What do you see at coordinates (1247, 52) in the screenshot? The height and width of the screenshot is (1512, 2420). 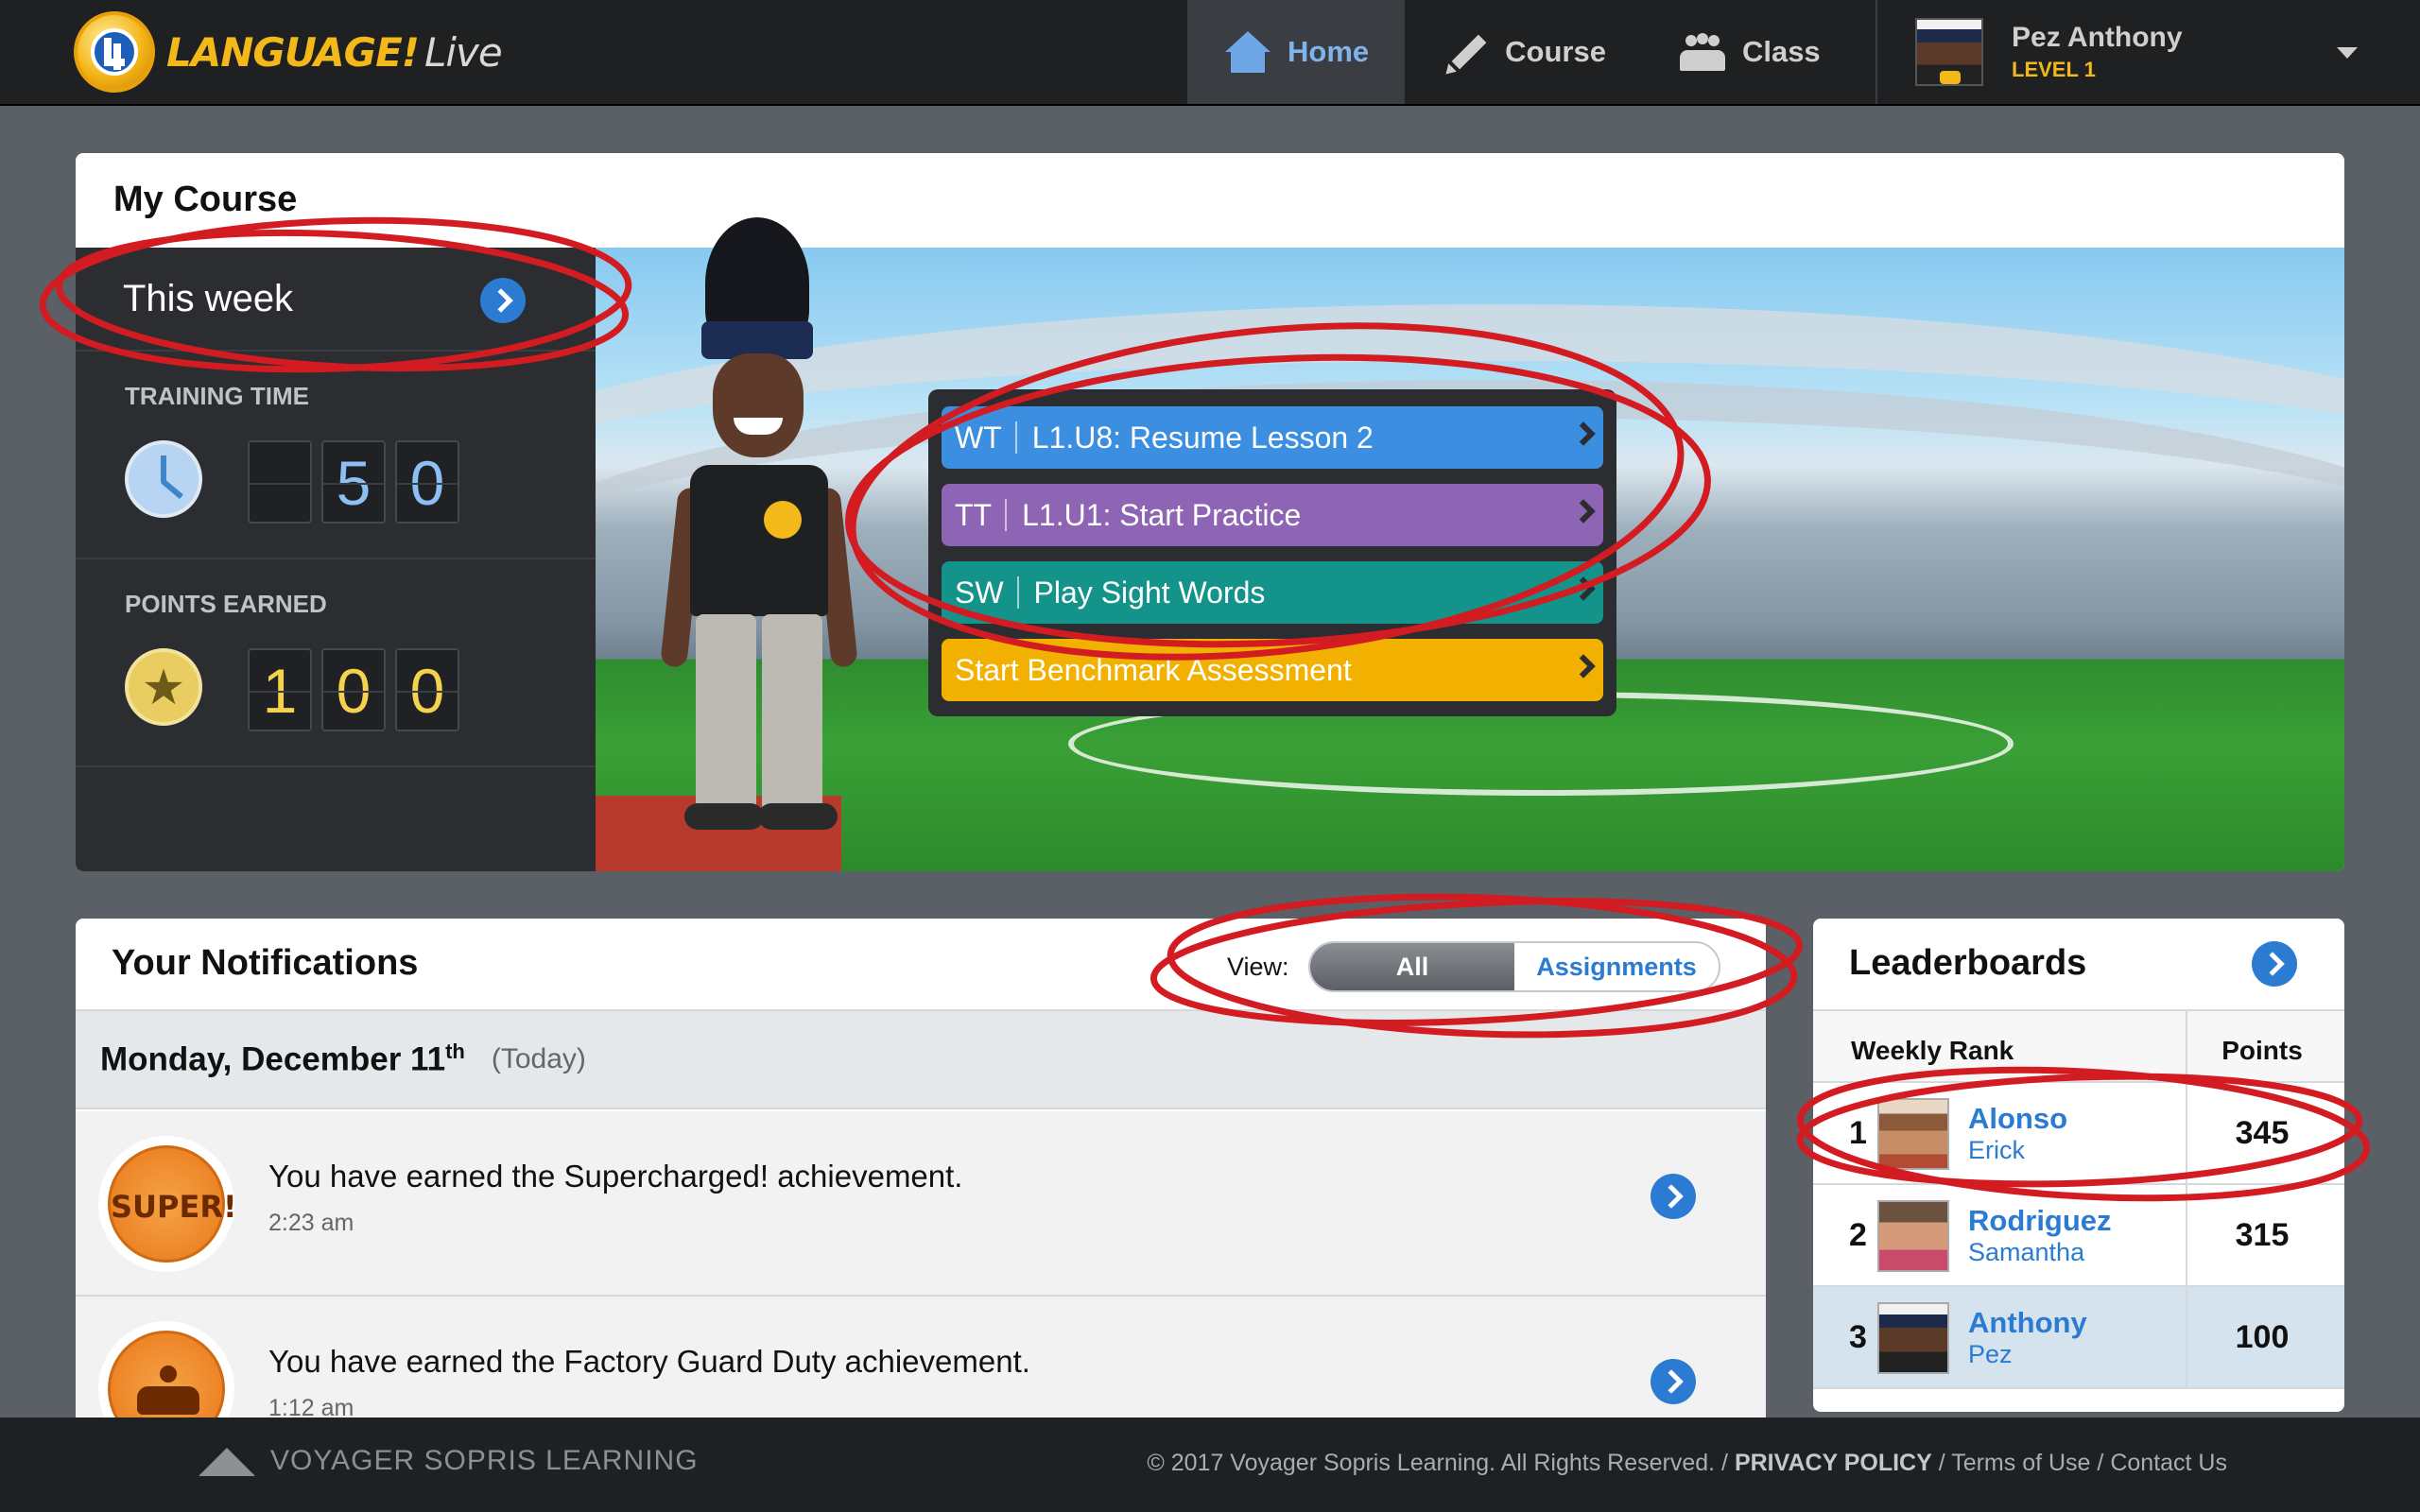 I see `home-icon` at bounding box center [1247, 52].